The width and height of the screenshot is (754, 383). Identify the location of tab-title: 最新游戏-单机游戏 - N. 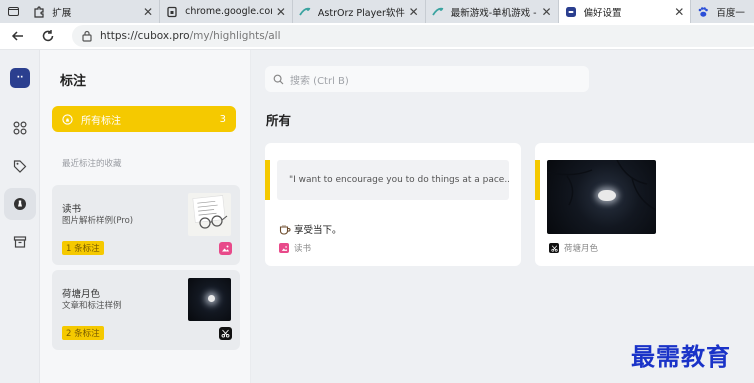
(494, 13).